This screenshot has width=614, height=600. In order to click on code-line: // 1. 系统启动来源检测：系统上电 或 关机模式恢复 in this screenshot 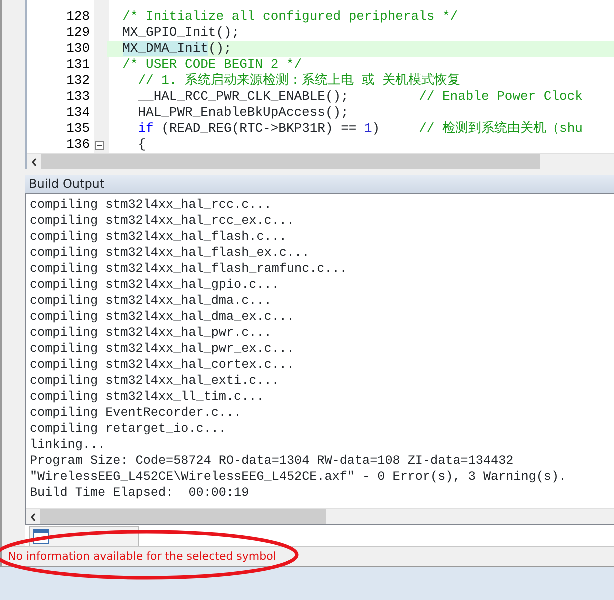, I will do `click(299, 80)`.